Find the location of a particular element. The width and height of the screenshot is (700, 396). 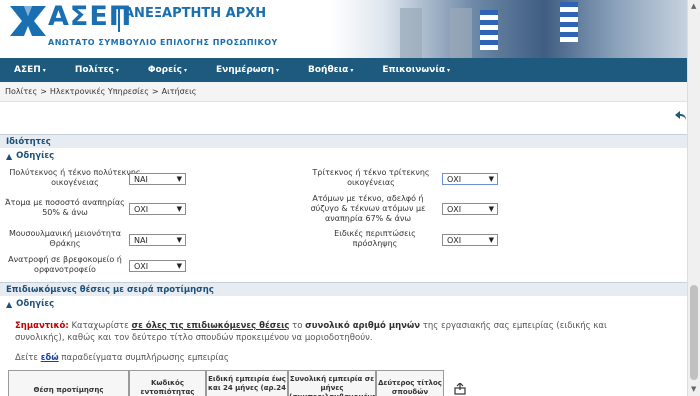

orphanage-select: ΟΧΙ ▼ is located at coordinates (157, 266).